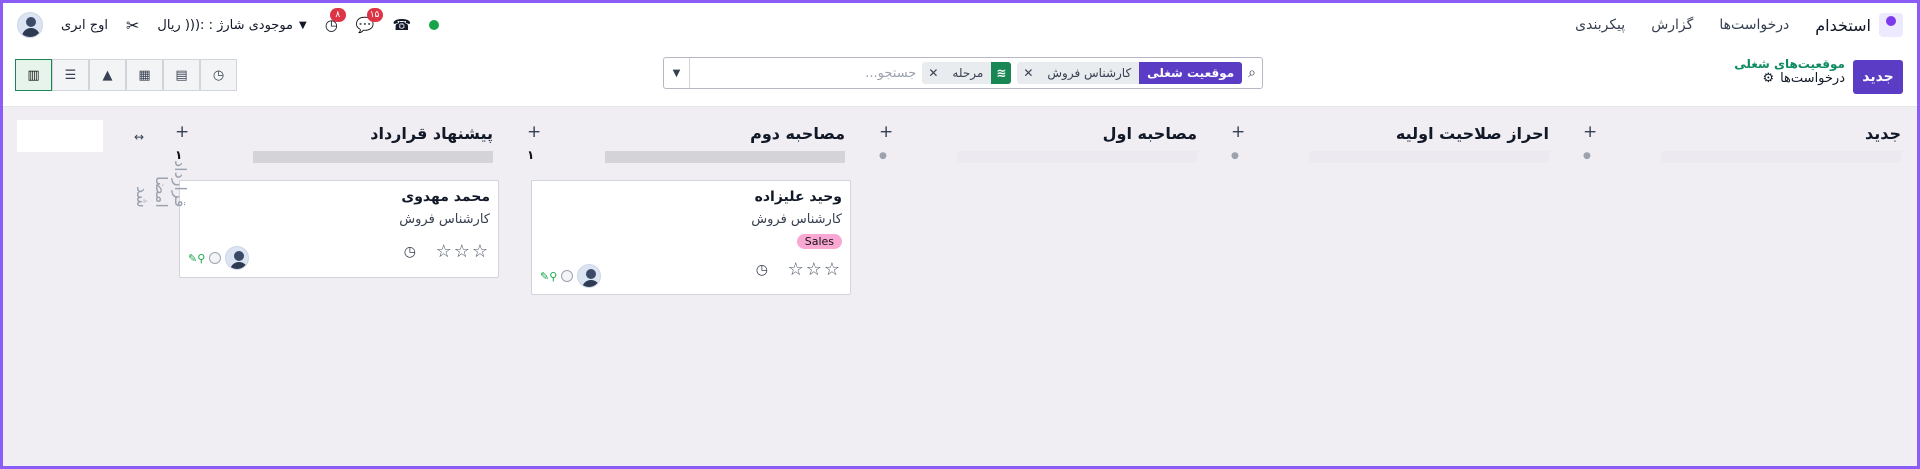  I want to click on view-switcher: ▥ ☰ ▲ ▦ ▤ ◷, so click(126, 75).